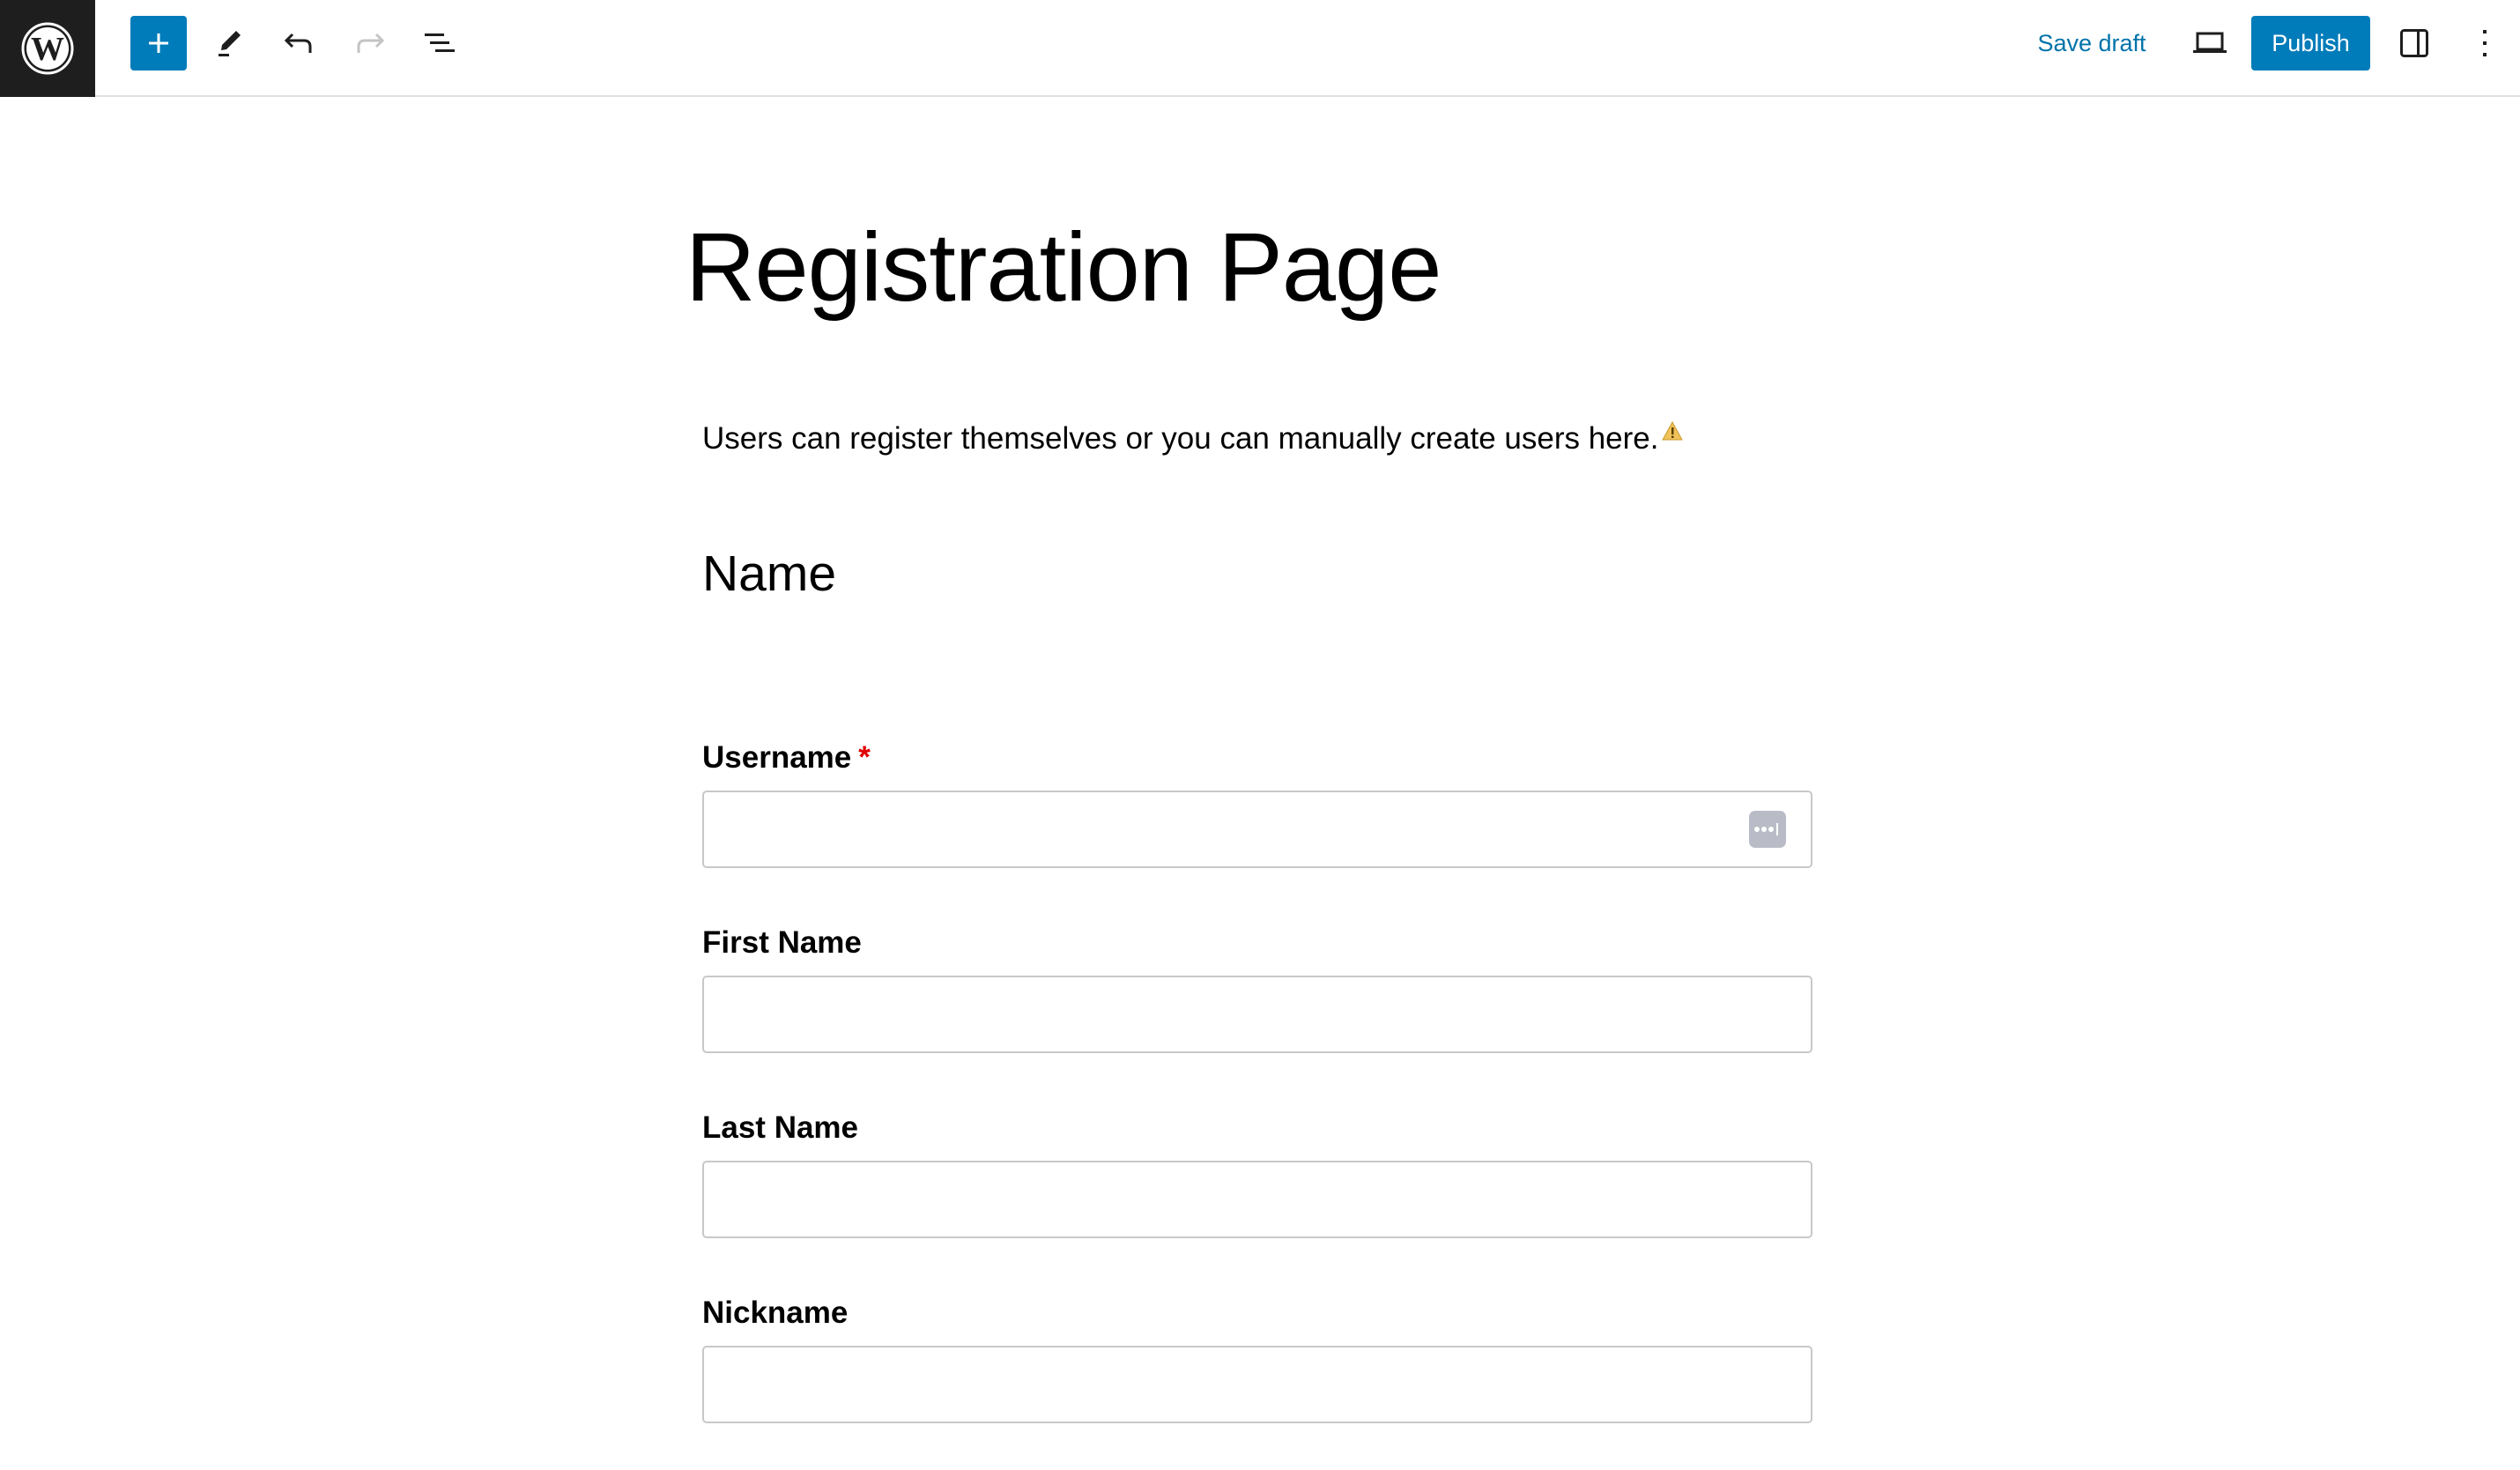 This screenshot has width=2520, height=1470. I want to click on svg-text: W, so click(47, 49).